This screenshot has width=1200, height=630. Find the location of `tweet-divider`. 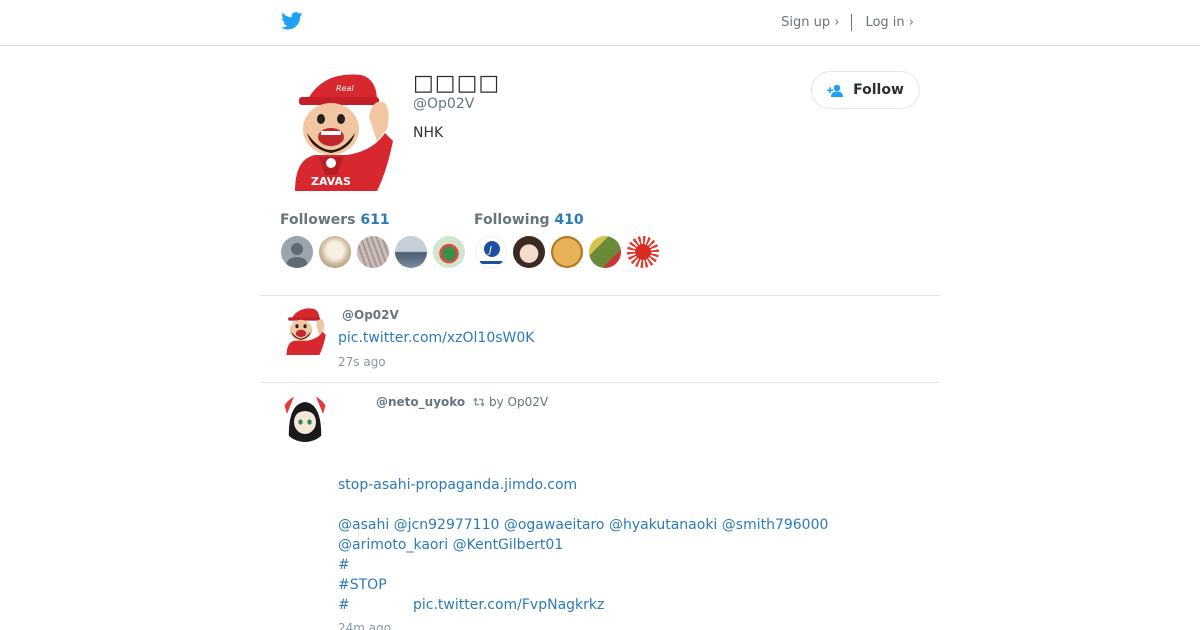

tweet-divider is located at coordinates (600, 382).